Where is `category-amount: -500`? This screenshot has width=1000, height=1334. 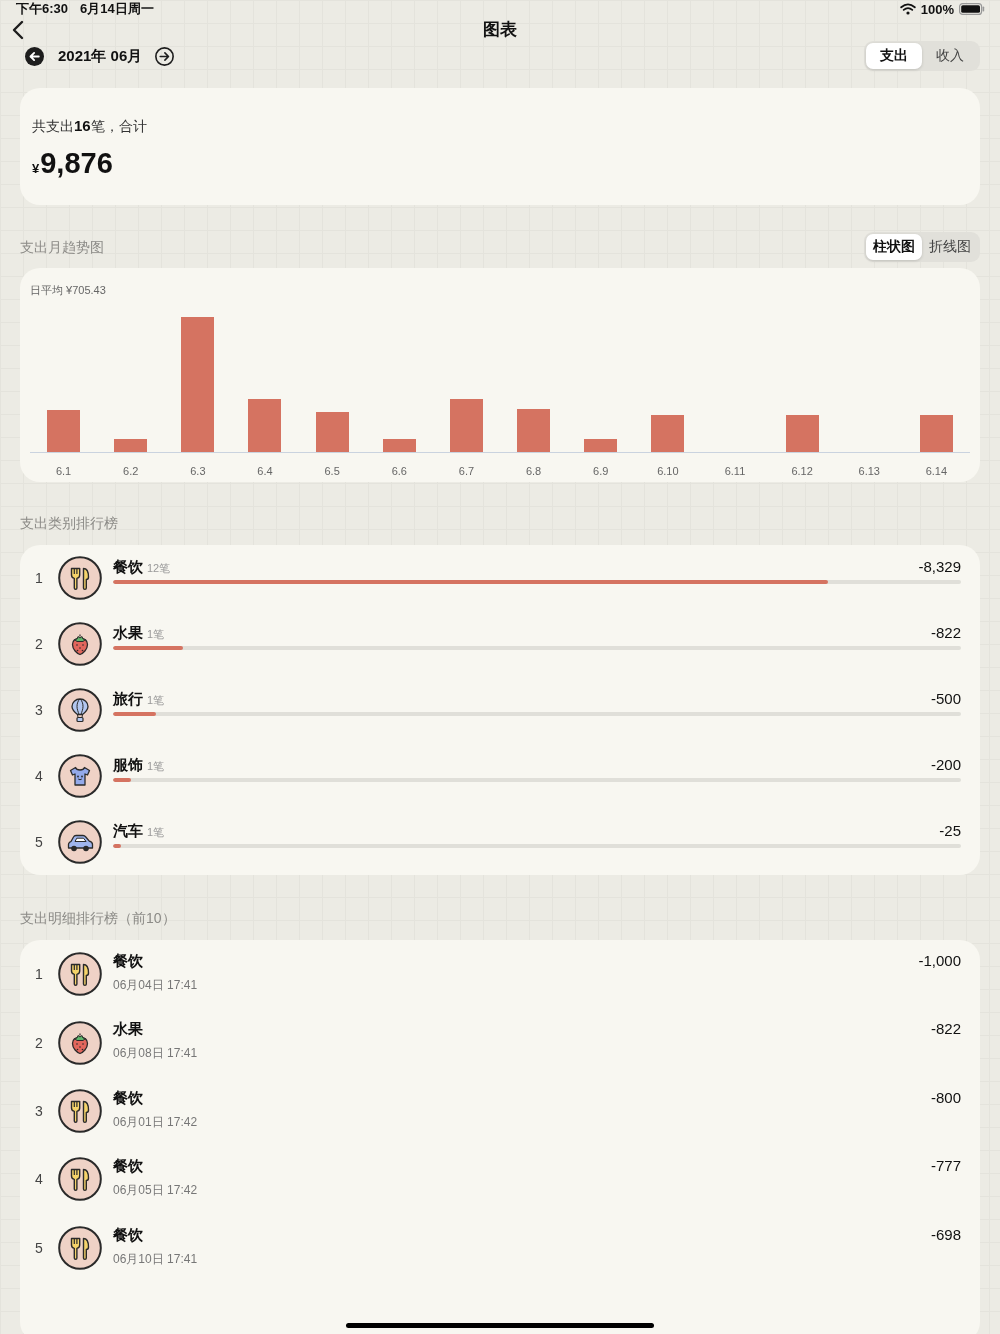 category-amount: -500 is located at coordinates (945, 699).